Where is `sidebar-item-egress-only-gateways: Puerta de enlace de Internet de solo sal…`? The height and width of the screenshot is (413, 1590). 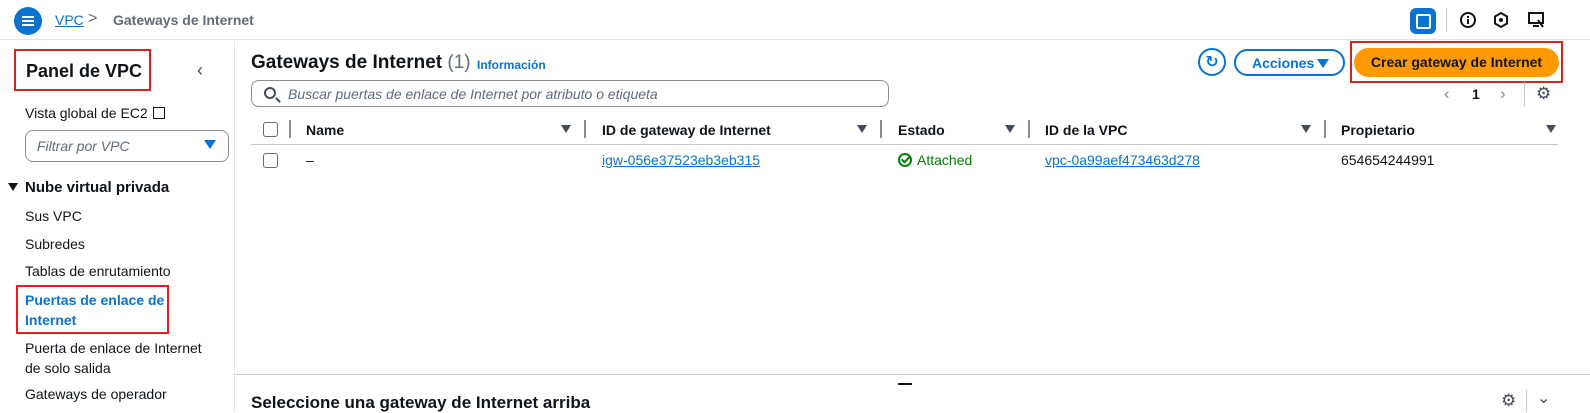 sidebar-item-egress-only-gateways: Puerta de enlace de Internet de solo sal… is located at coordinates (120, 358).